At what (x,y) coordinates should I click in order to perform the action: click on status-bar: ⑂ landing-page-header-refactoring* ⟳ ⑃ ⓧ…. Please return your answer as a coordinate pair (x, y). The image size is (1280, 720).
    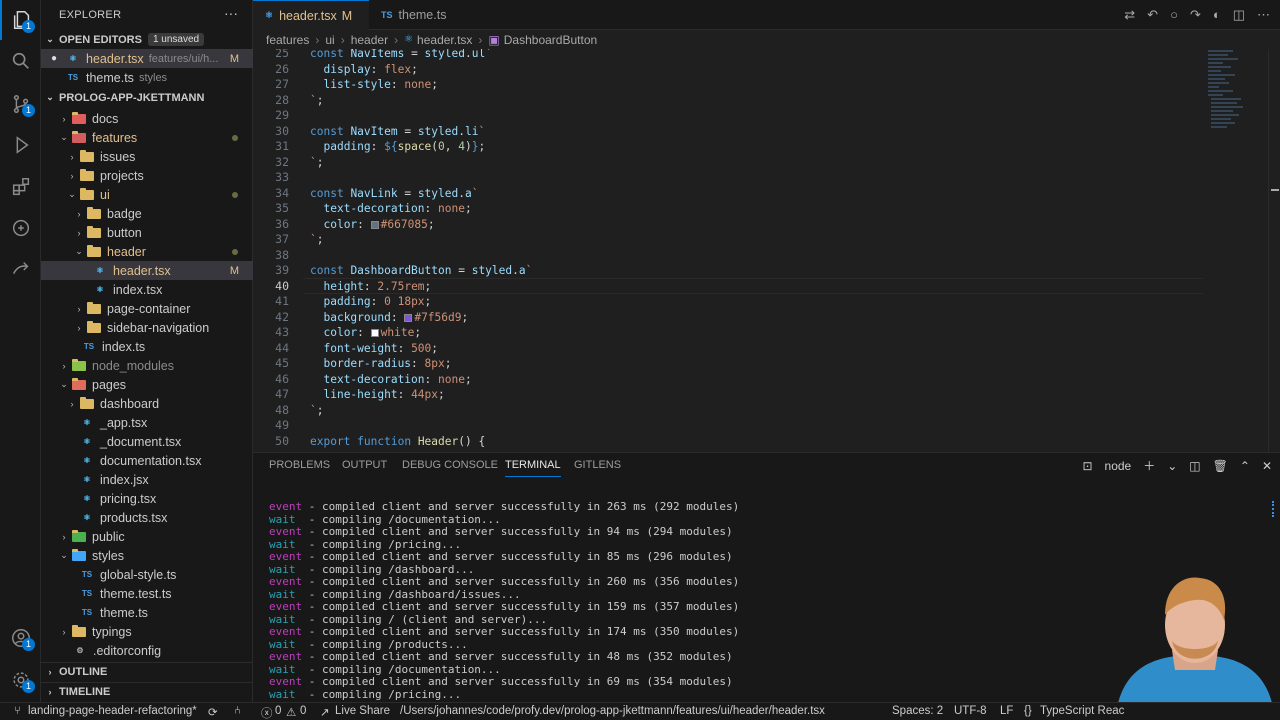
    Looking at the image, I should click on (640, 711).